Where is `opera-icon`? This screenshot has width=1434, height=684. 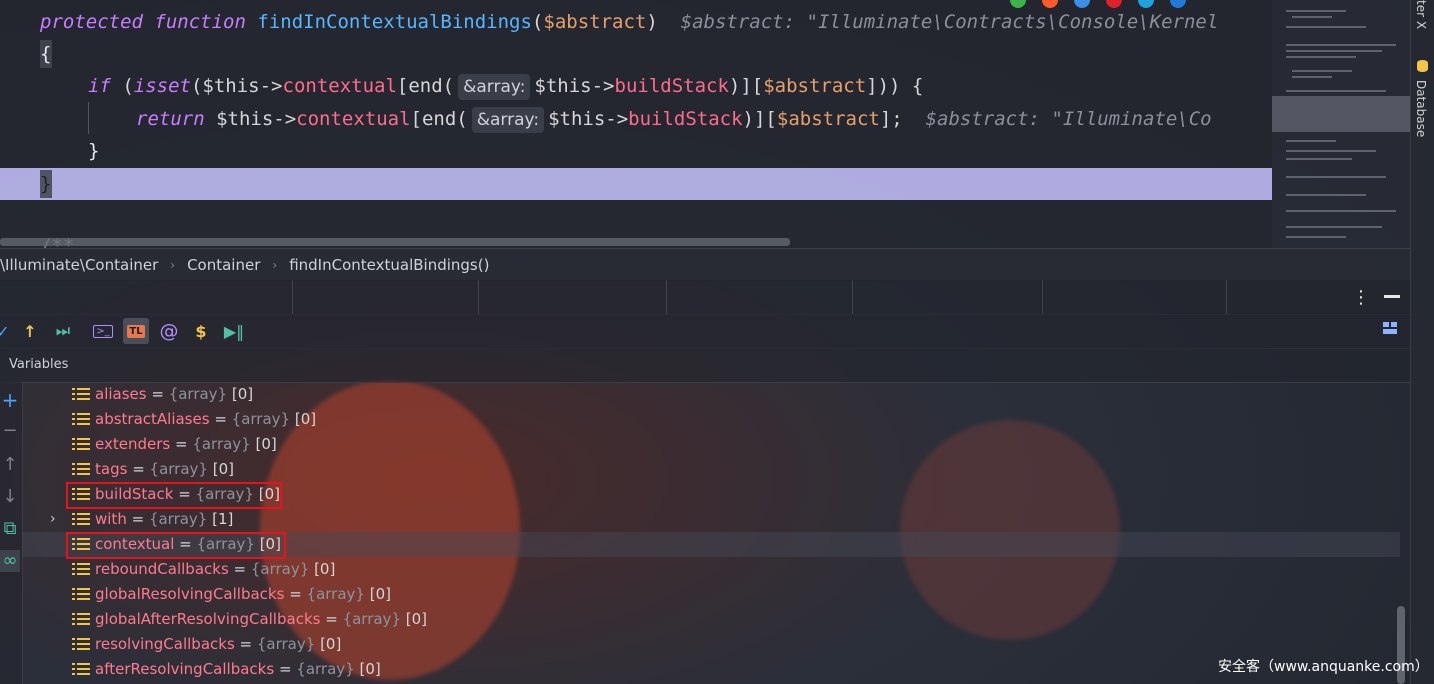 opera-icon is located at coordinates (1114, 4).